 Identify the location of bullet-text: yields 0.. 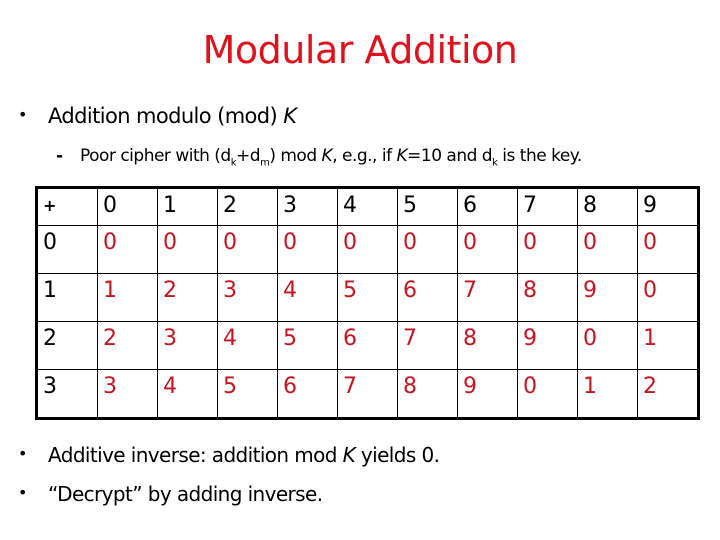
(397, 455).